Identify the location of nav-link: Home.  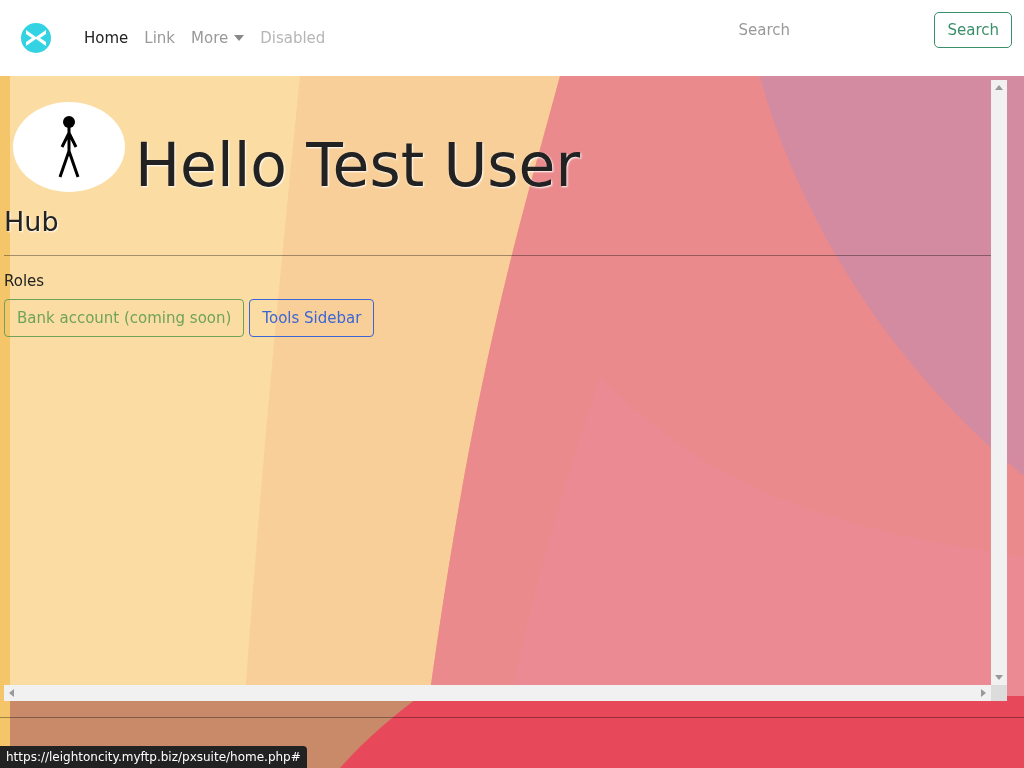
(106, 38).